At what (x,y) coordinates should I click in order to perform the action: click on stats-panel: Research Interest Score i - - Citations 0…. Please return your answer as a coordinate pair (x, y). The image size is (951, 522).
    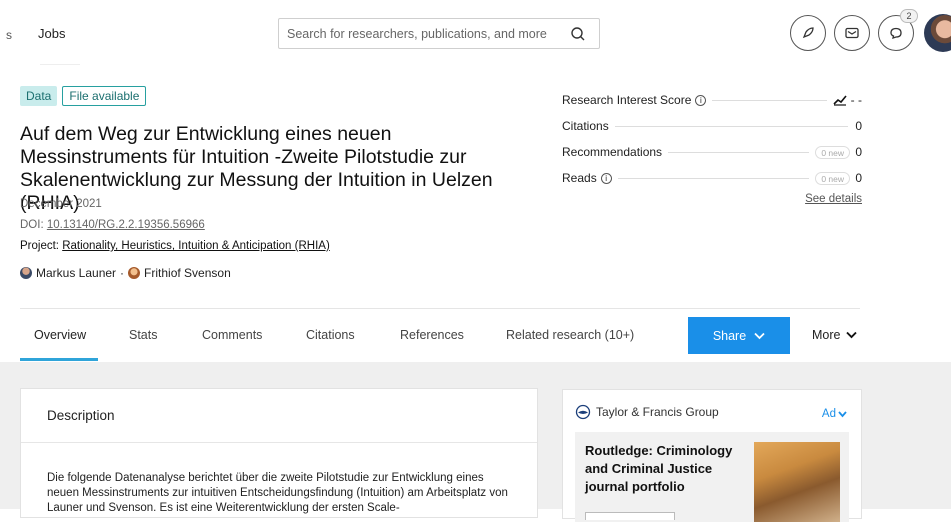
    Looking at the image, I should click on (712, 146).